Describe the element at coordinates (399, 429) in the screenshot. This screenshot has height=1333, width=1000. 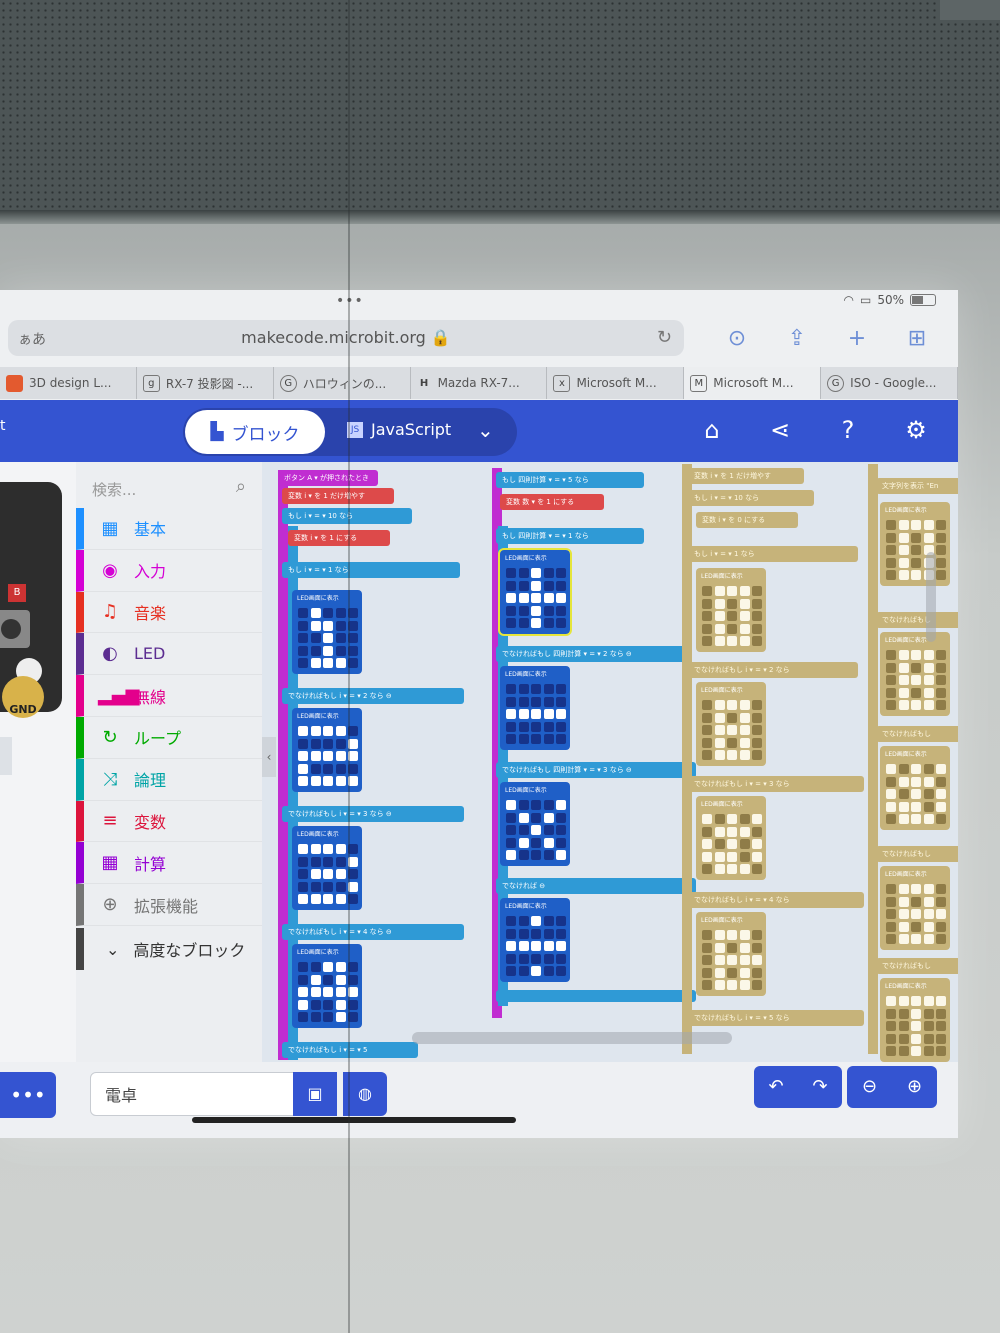
I see `javascript-tab: JS JavaScript` at that location.